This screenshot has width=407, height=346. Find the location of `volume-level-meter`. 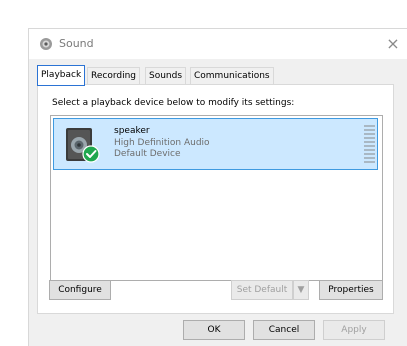

volume-level-meter is located at coordinates (369, 145).